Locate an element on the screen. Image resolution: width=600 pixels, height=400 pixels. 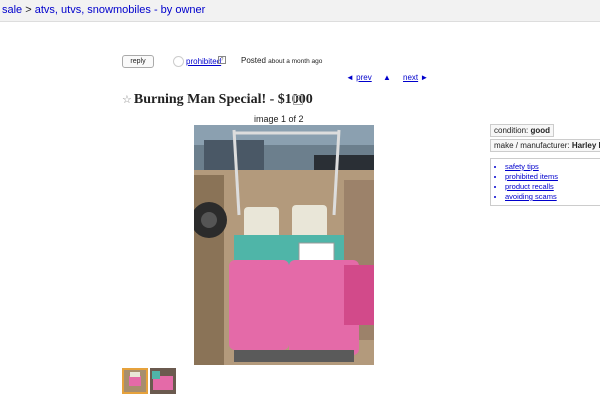
thumbnail-1-image is located at coordinates (135, 381).